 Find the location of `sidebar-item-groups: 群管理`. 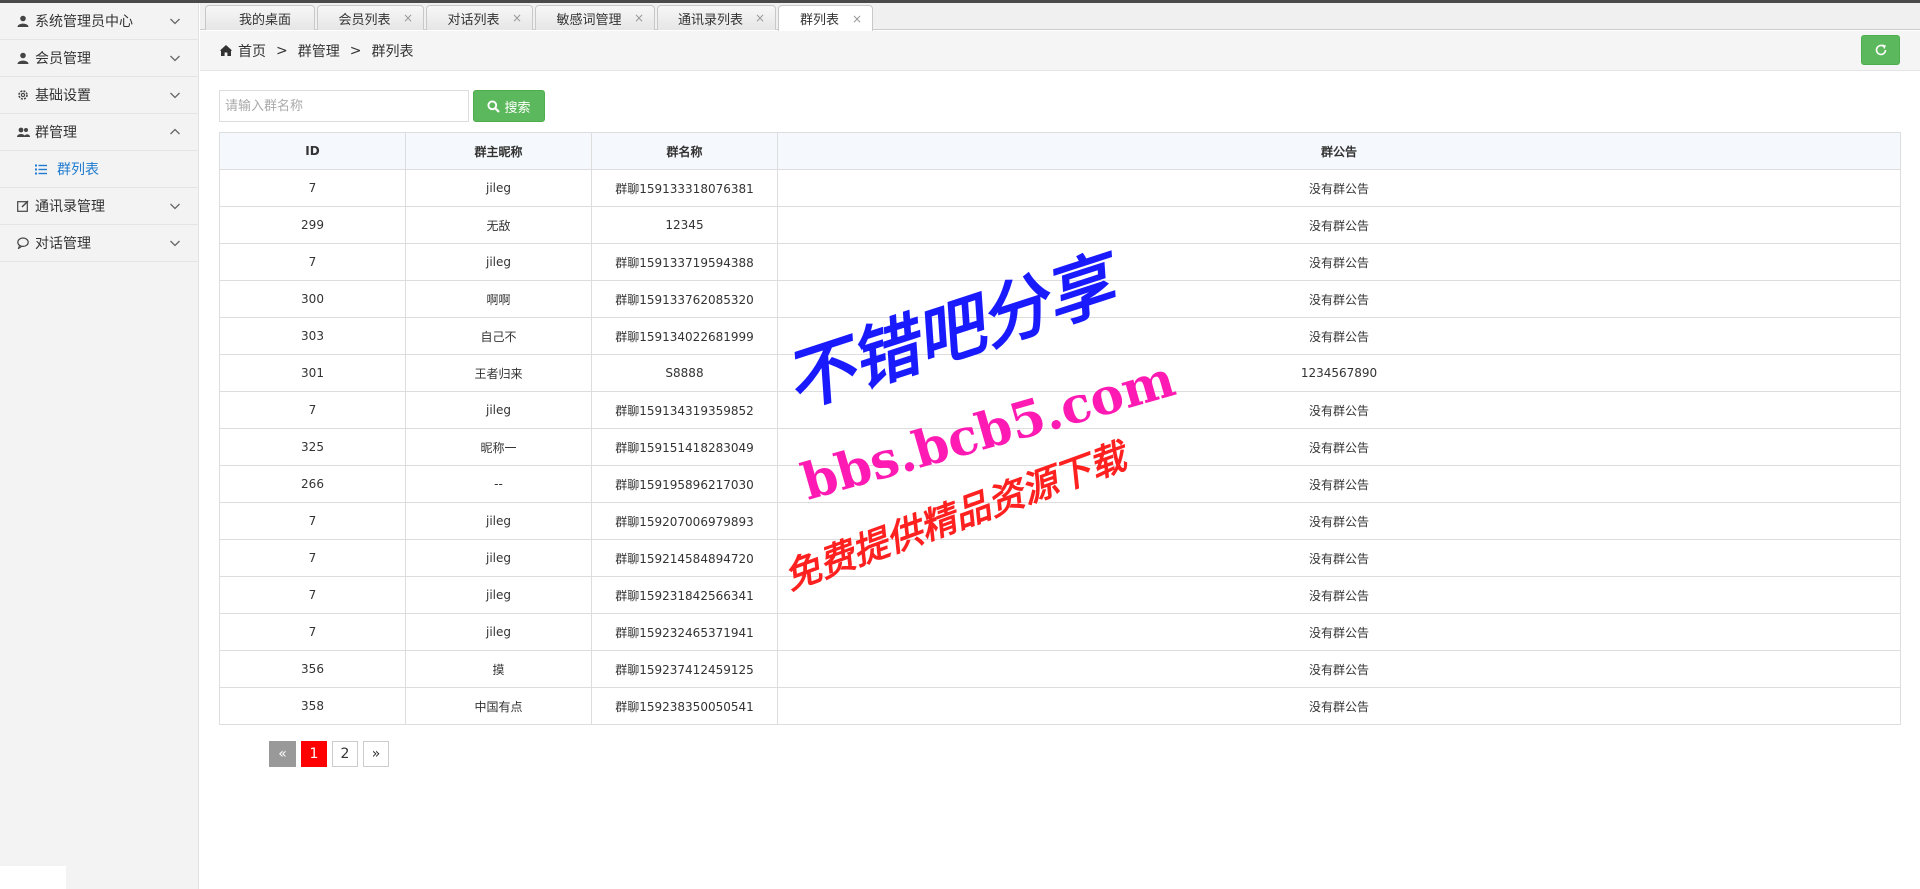

sidebar-item-groups: 群管理 is located at coordinates (99, 132).